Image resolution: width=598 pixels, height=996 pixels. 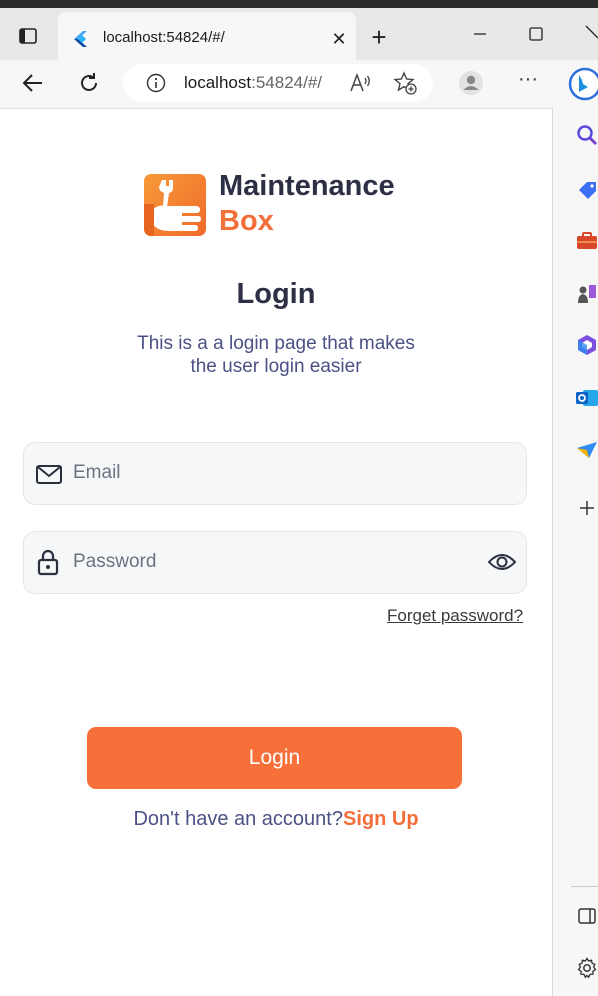 I want to click on url-text: localhost:54824/#/, so click(x=253, y=83).